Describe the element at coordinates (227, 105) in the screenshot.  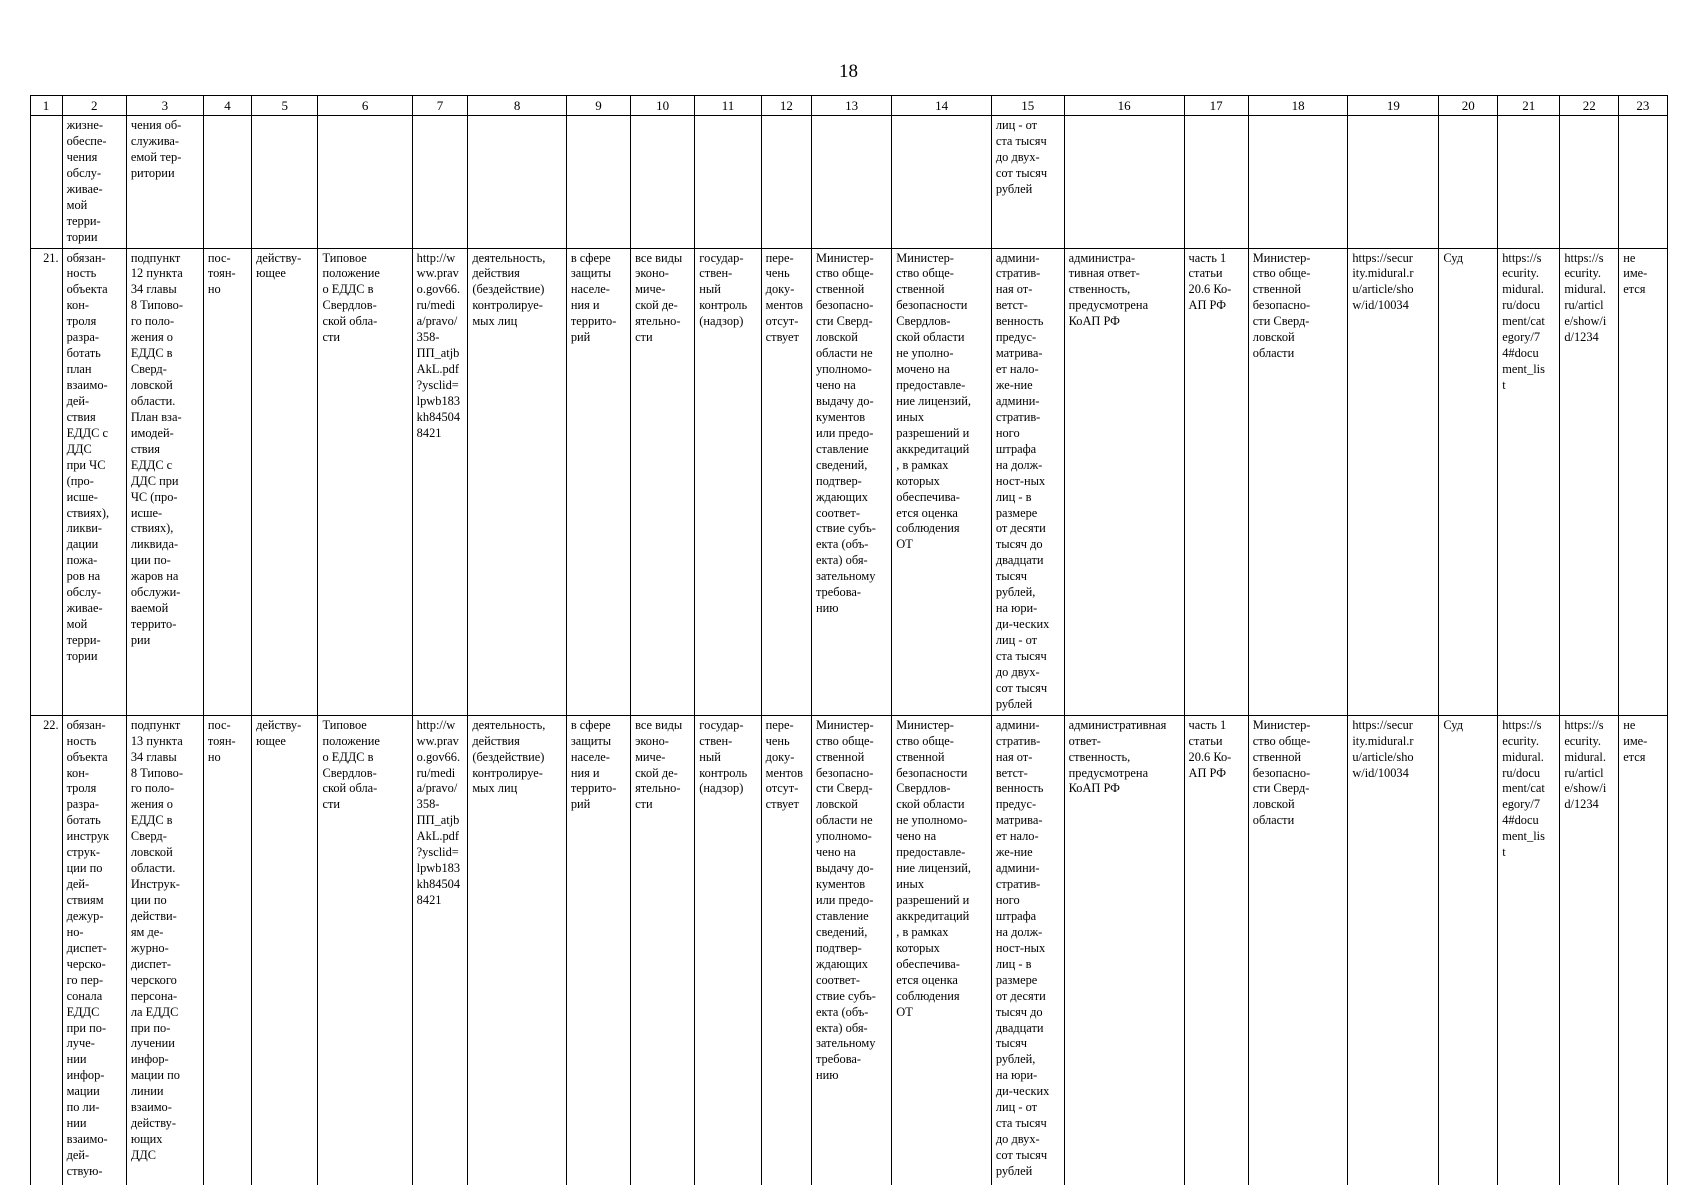
I see `col-num-4: 4` at that location.